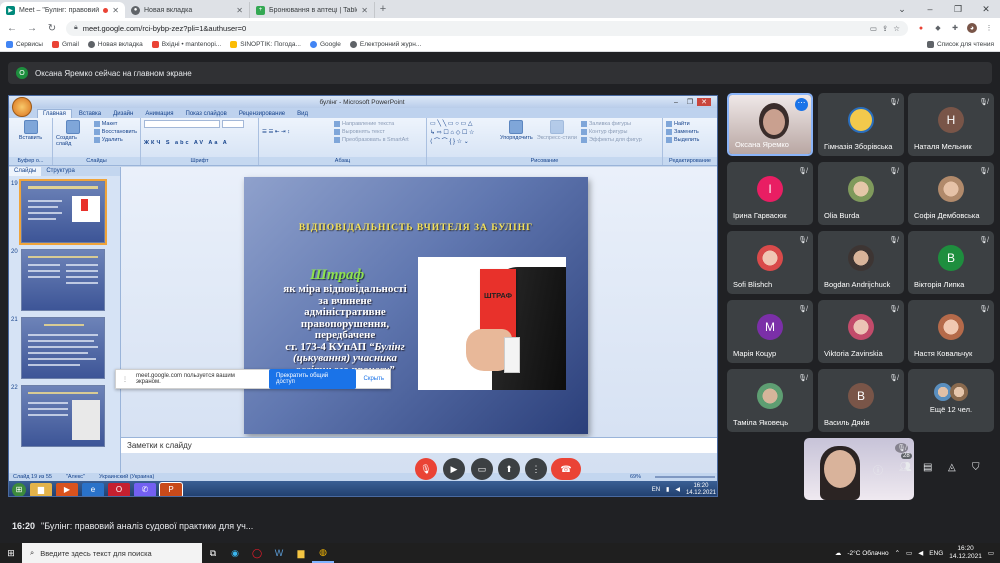 The width and height of the screenshot is (1000, 563). I want to click on participant-tile: Ещё 12 чел., so click(951, 400).